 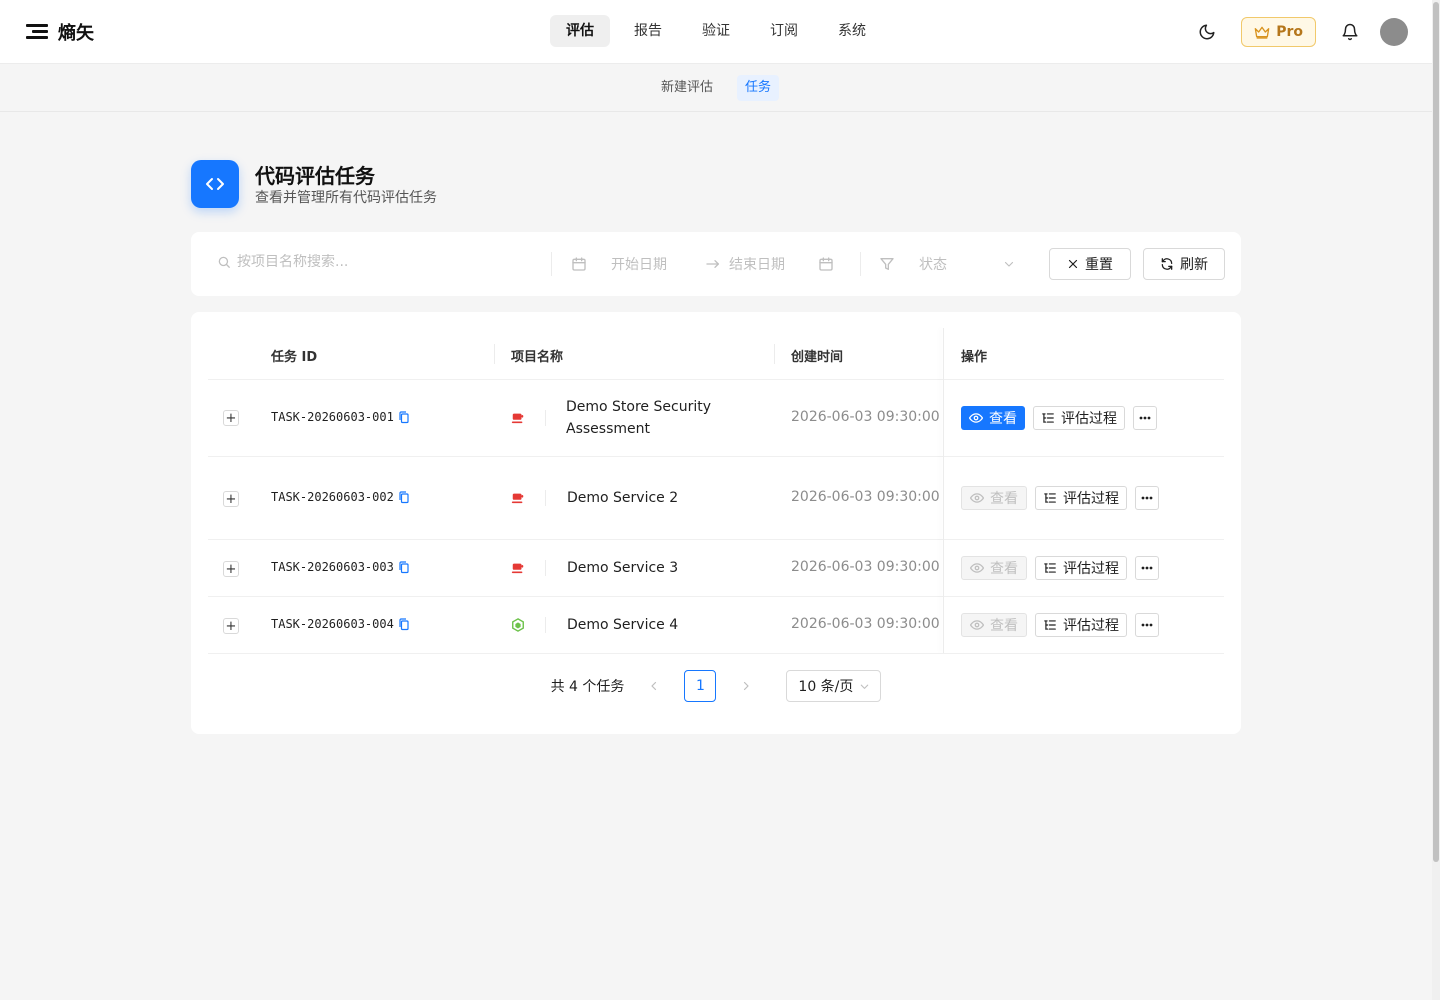 I want to click on task-id-cell: TASK-20260603-004, so click(x=340, y=624).